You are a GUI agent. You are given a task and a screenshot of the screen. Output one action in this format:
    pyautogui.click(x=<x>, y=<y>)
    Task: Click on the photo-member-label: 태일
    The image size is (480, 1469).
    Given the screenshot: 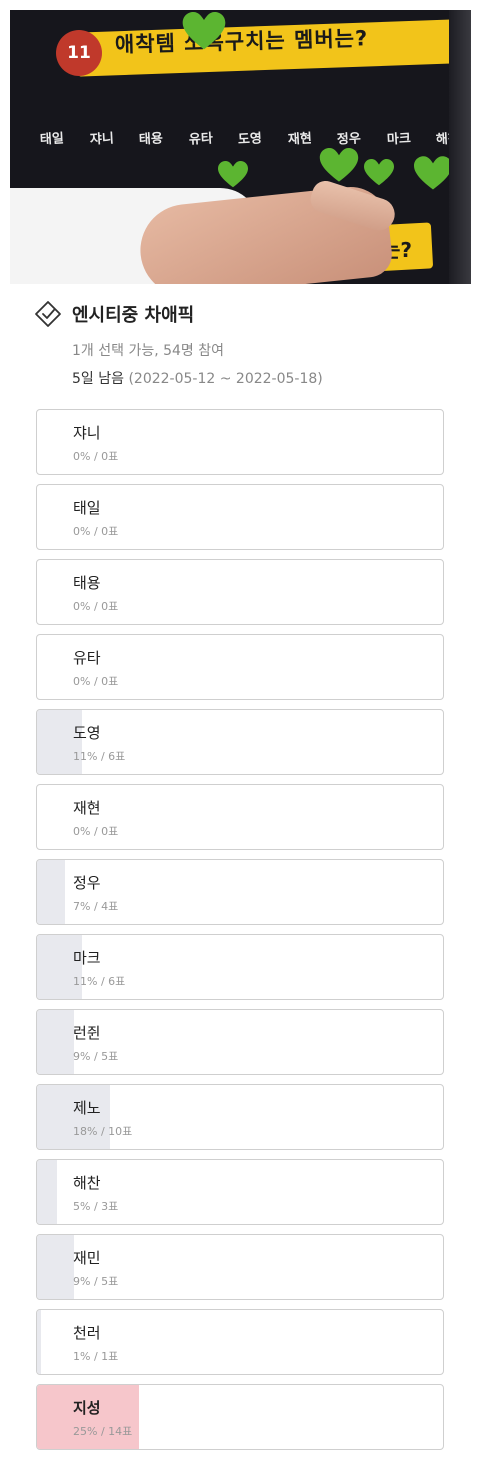 What is the action you would take?
    pyautogui.click(x=52, y=139)
    